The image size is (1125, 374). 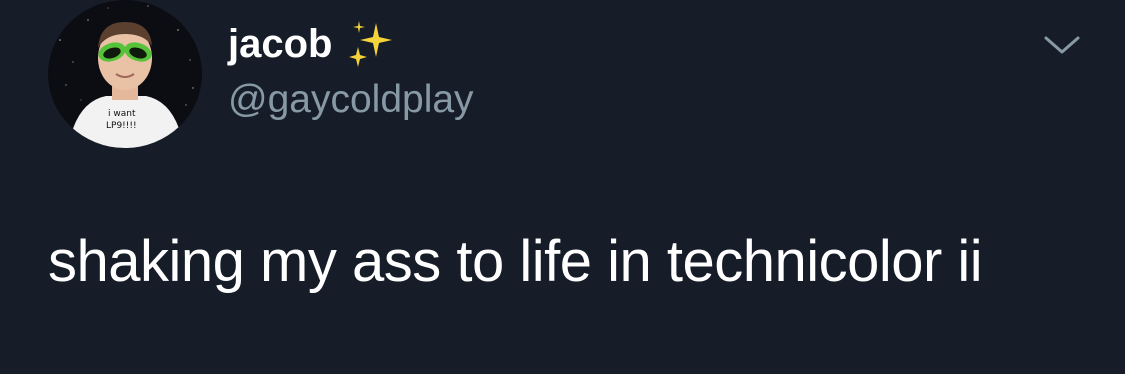 I want to click on avatar: i want LP9!!!!, so click(x=125, y=74).